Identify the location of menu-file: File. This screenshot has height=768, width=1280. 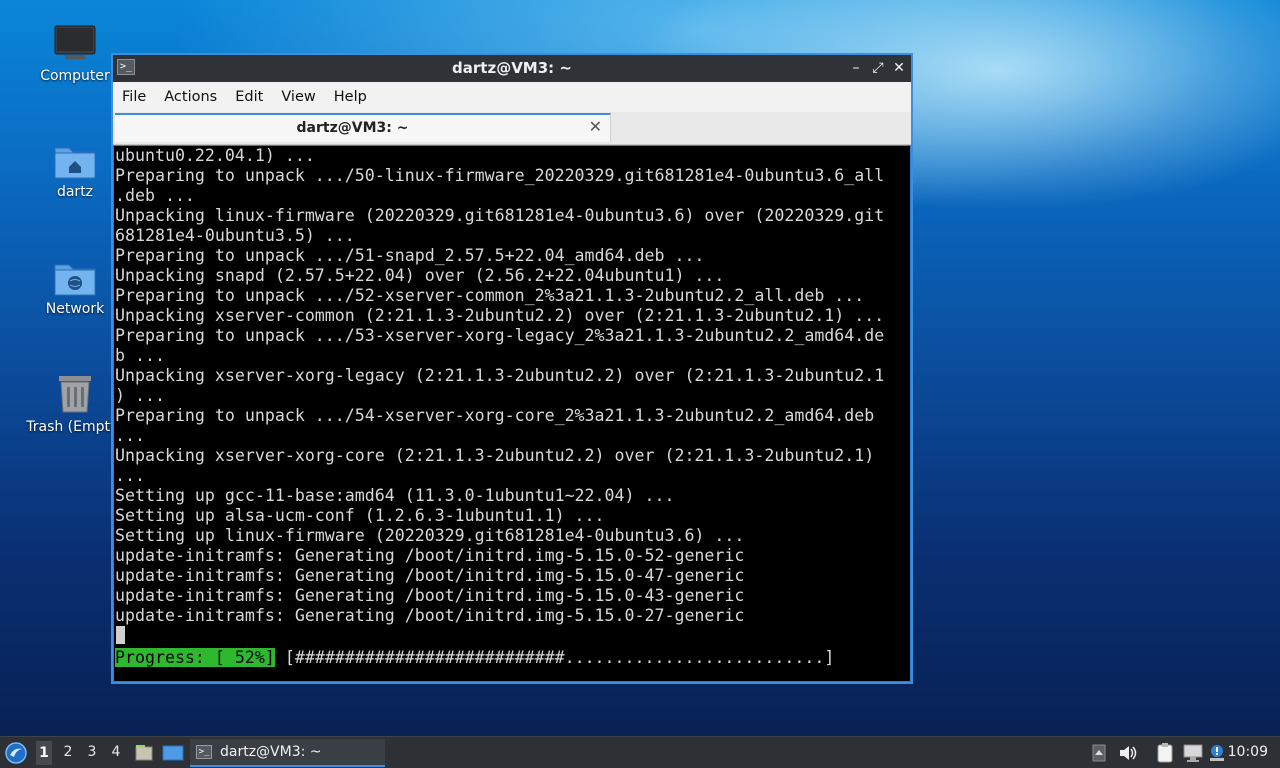
(134, 97).